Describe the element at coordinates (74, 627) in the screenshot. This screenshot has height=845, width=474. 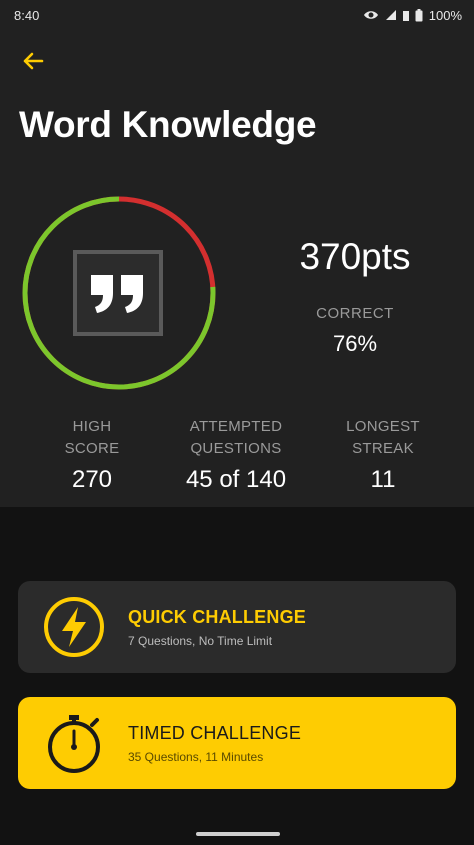
I see `lightning-icon` at that location.